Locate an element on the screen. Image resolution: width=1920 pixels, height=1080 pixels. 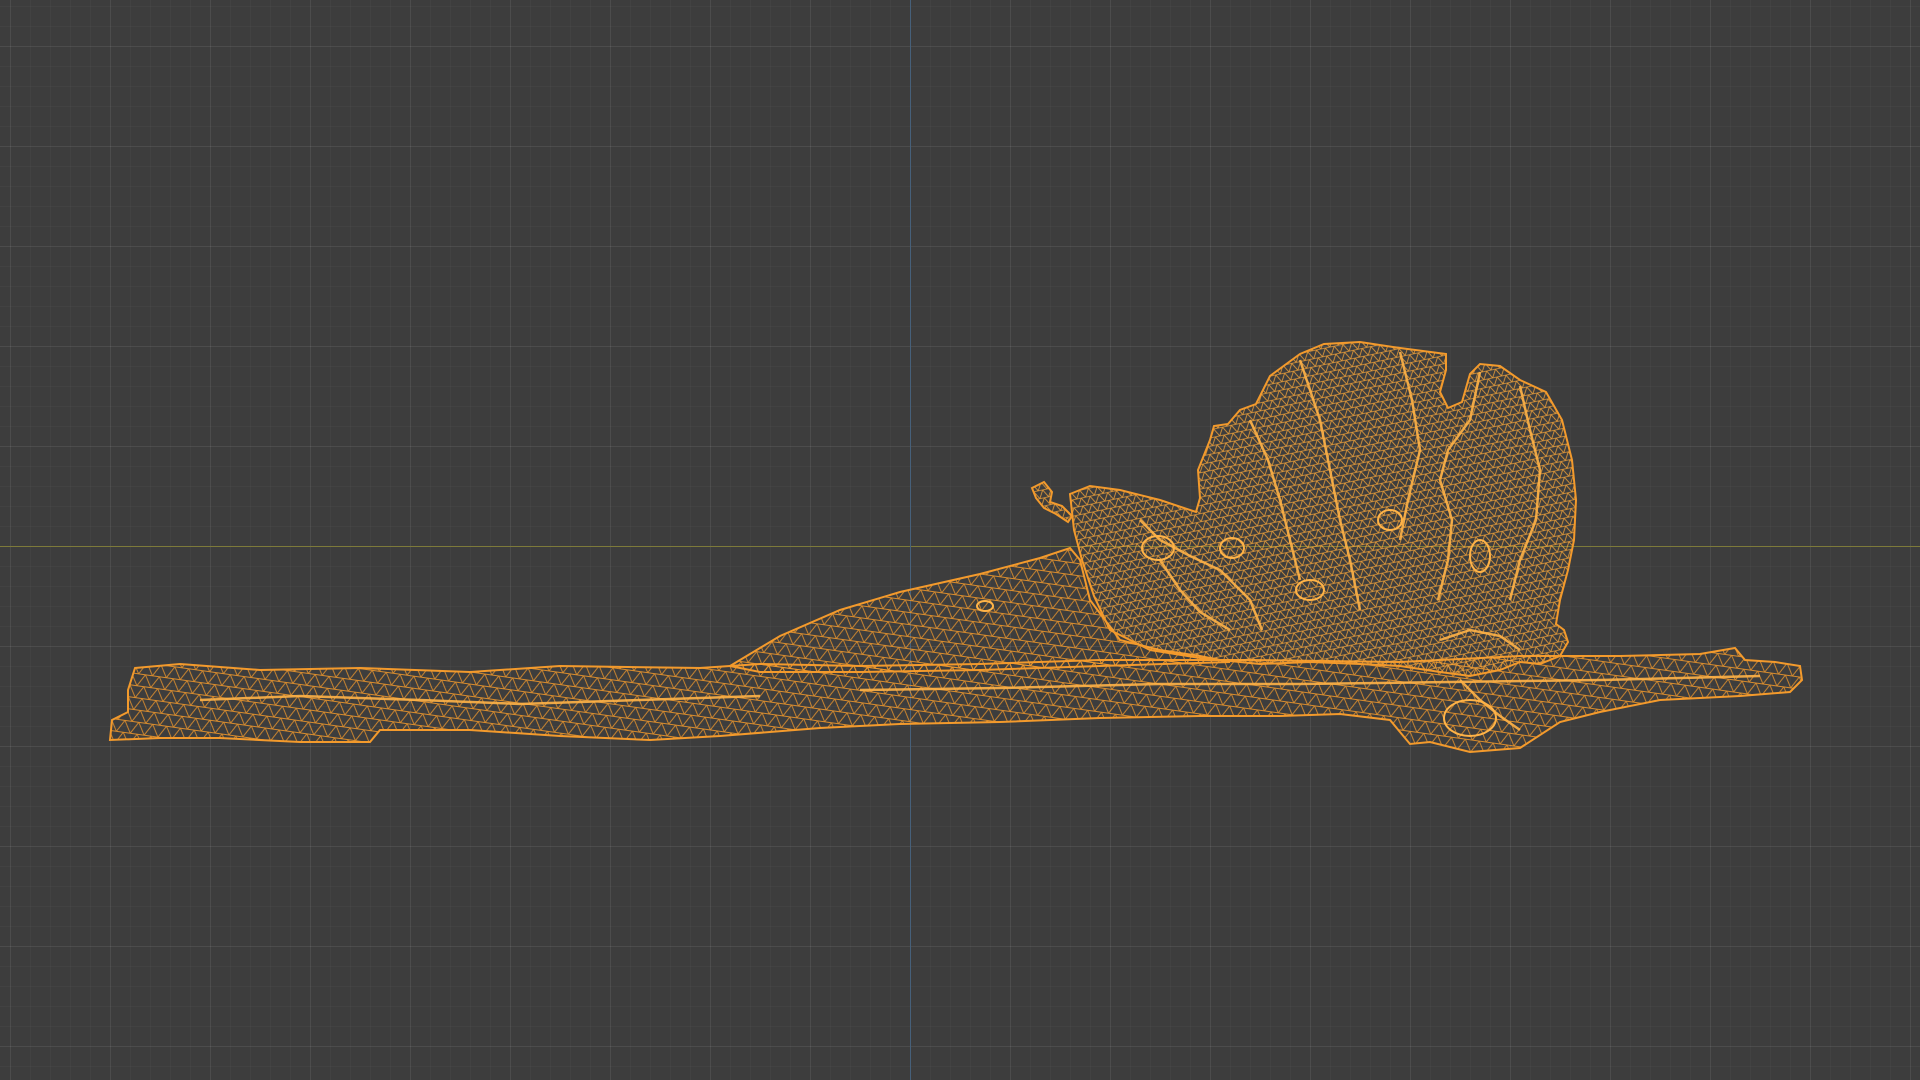
mesh-rock is located at coordinates (1323, 509).